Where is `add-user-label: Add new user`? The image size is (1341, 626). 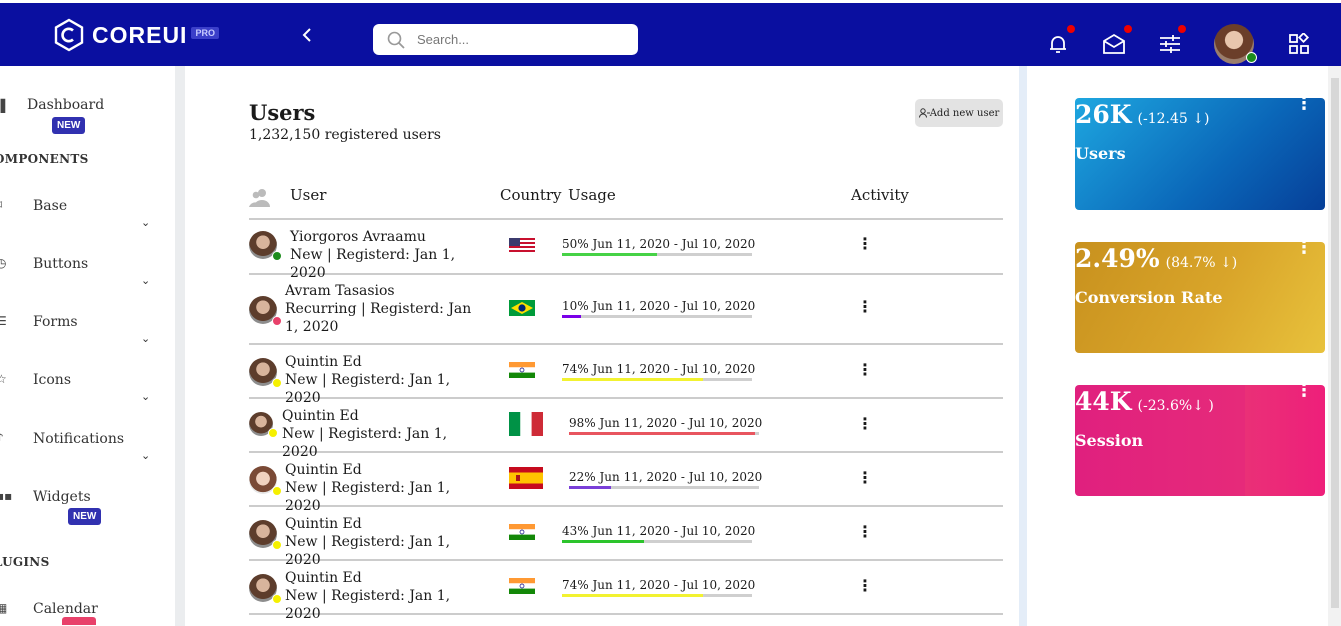
add-user-label: Add new user is located at coordinates (964, 113).